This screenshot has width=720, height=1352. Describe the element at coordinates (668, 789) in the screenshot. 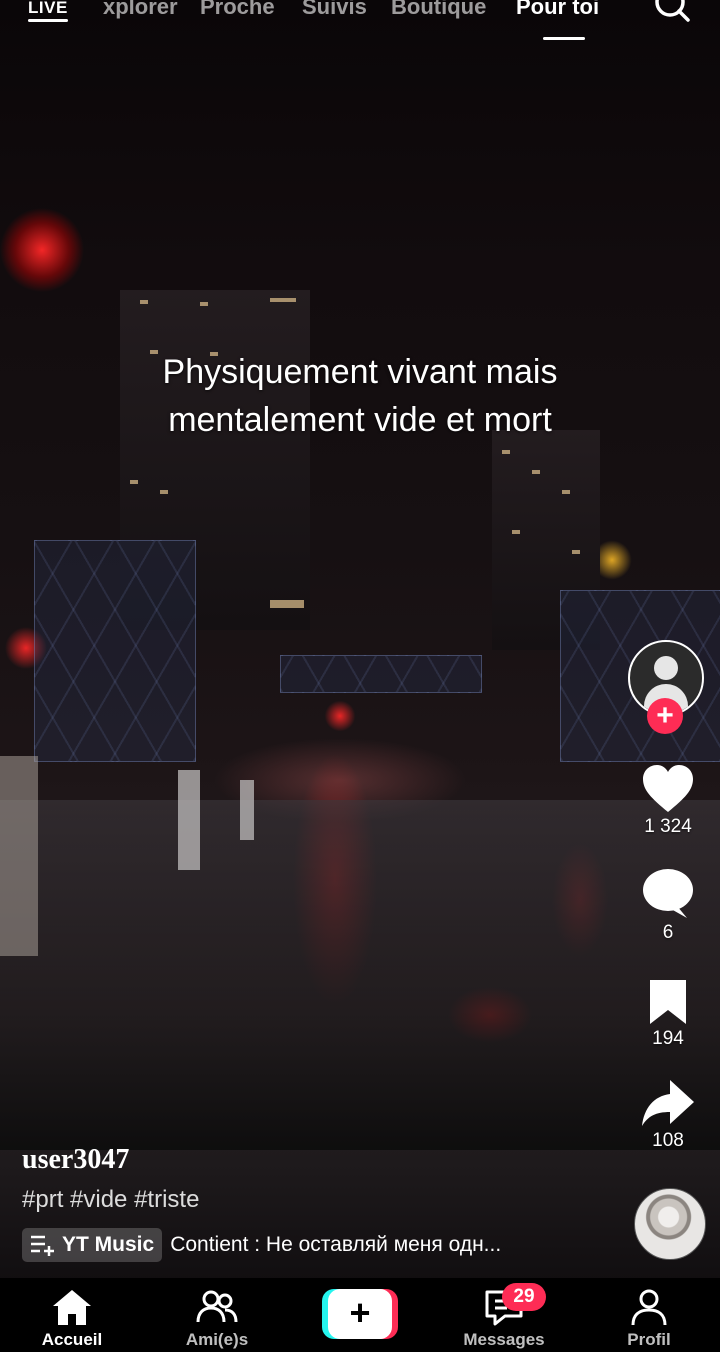

I see `heart-icon` at that location.